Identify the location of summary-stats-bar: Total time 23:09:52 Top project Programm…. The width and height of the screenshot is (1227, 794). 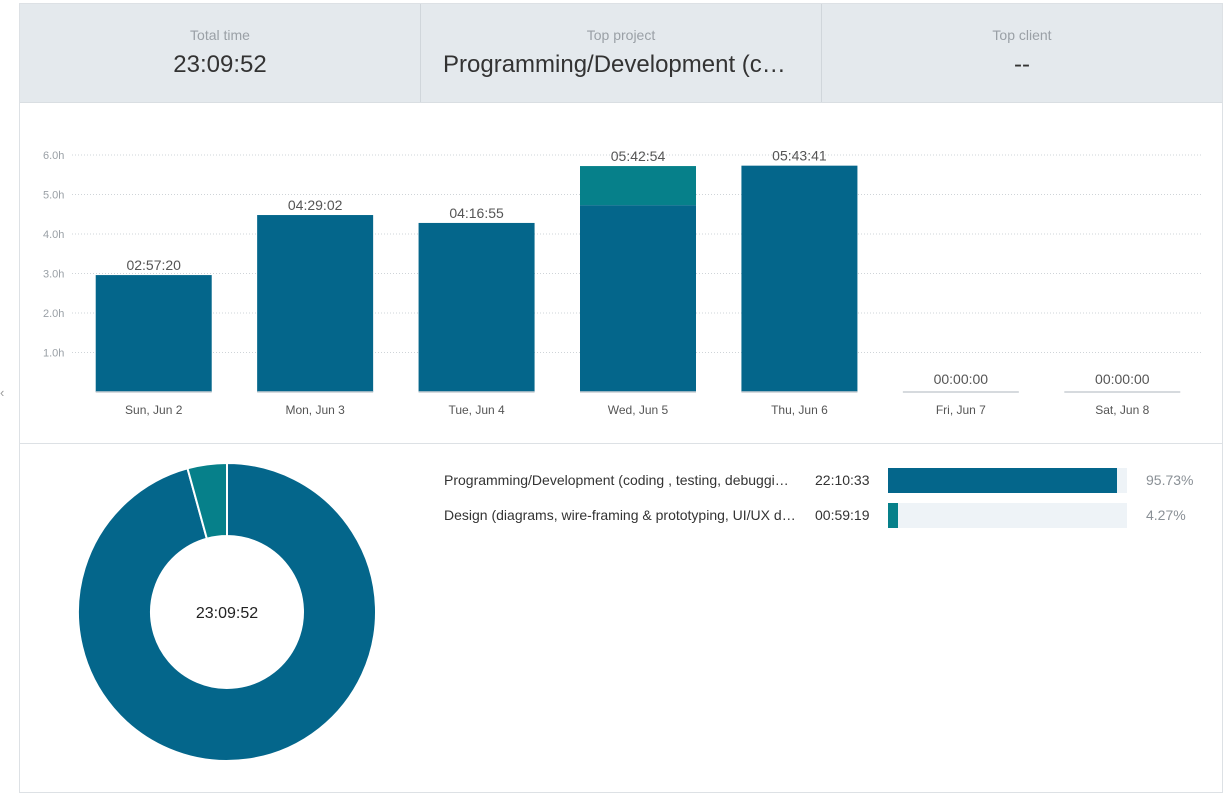
(621, 53).